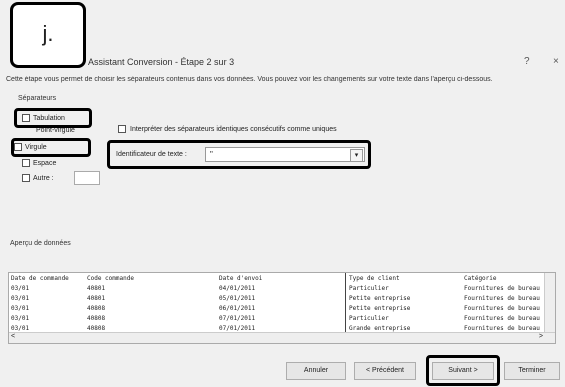 The image size is (565, 387). Describe the element at coordinates (13, 336) in the screenshot. I see `scroll-left-icon: <` at that location.